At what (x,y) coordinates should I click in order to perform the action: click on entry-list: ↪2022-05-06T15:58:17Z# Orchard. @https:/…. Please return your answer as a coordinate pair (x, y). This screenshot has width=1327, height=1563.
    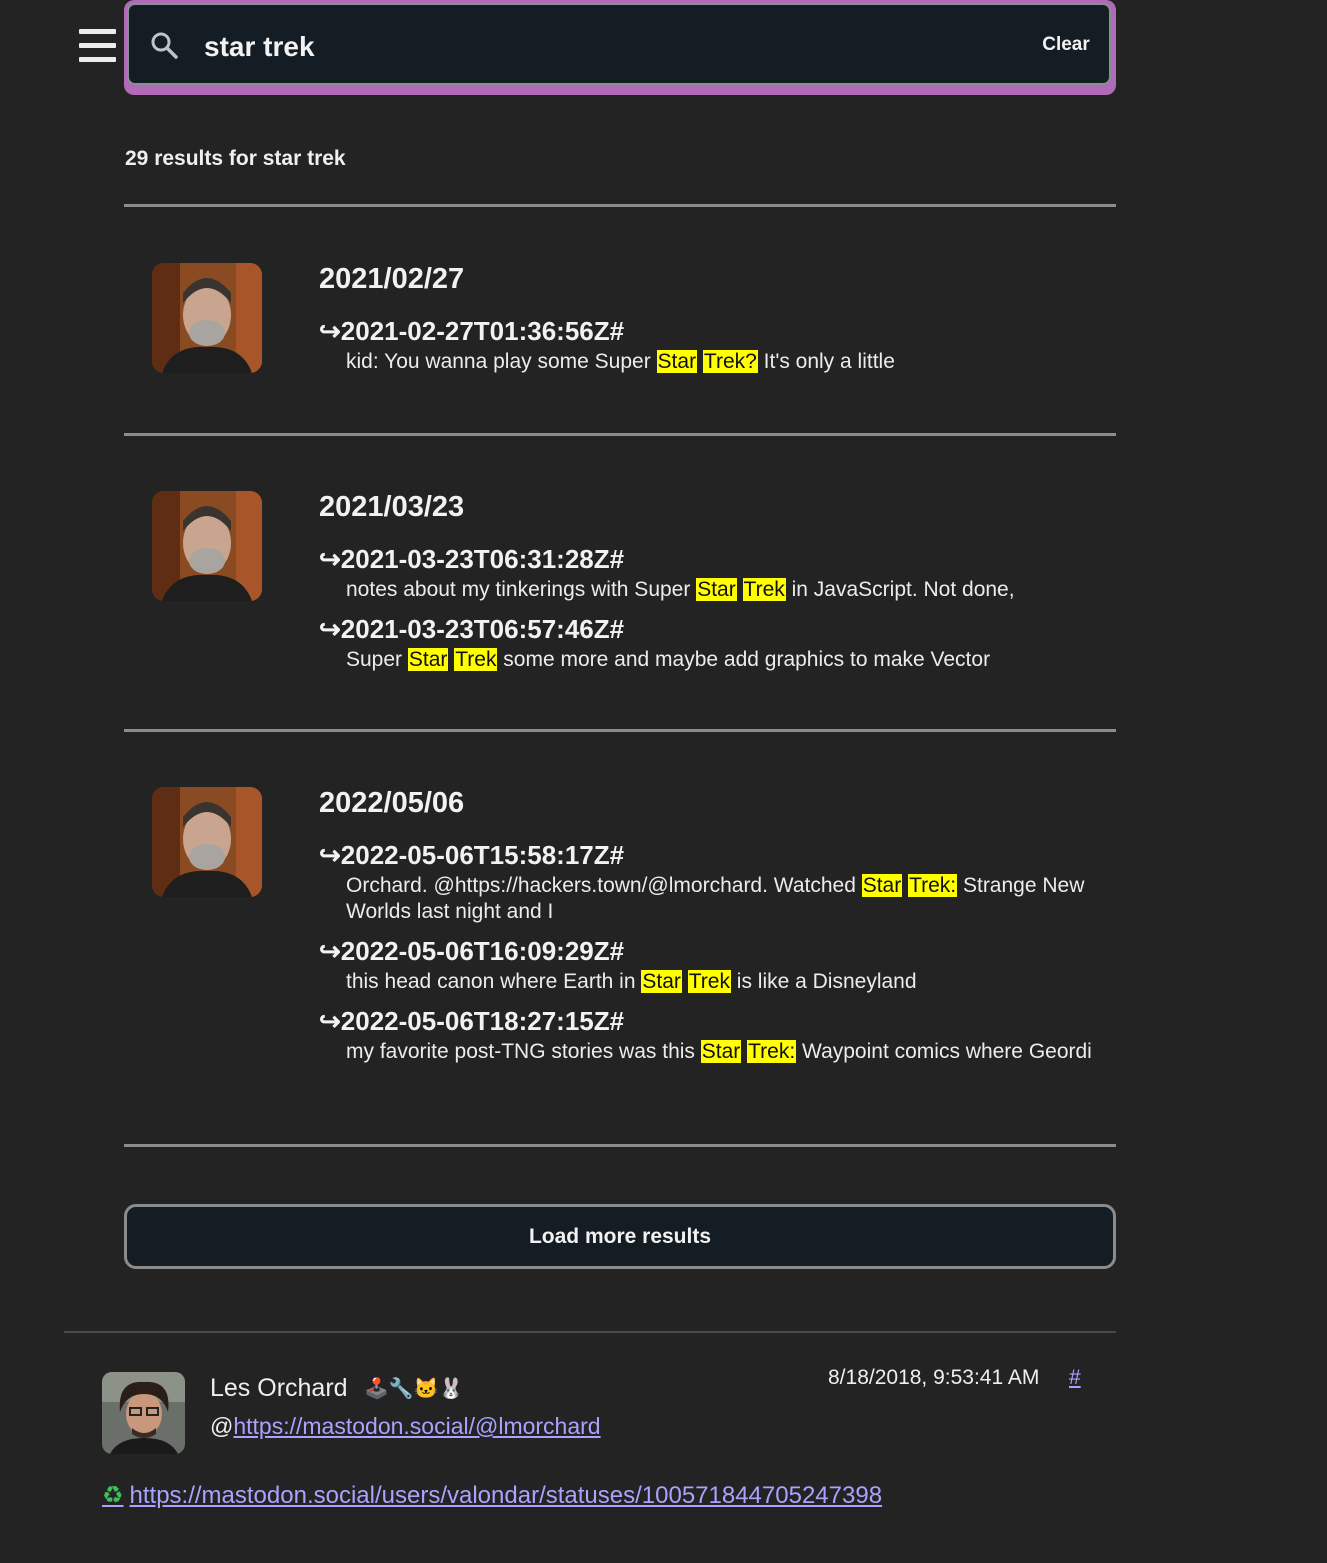
    Looking at the image, I should click on (714, 955).